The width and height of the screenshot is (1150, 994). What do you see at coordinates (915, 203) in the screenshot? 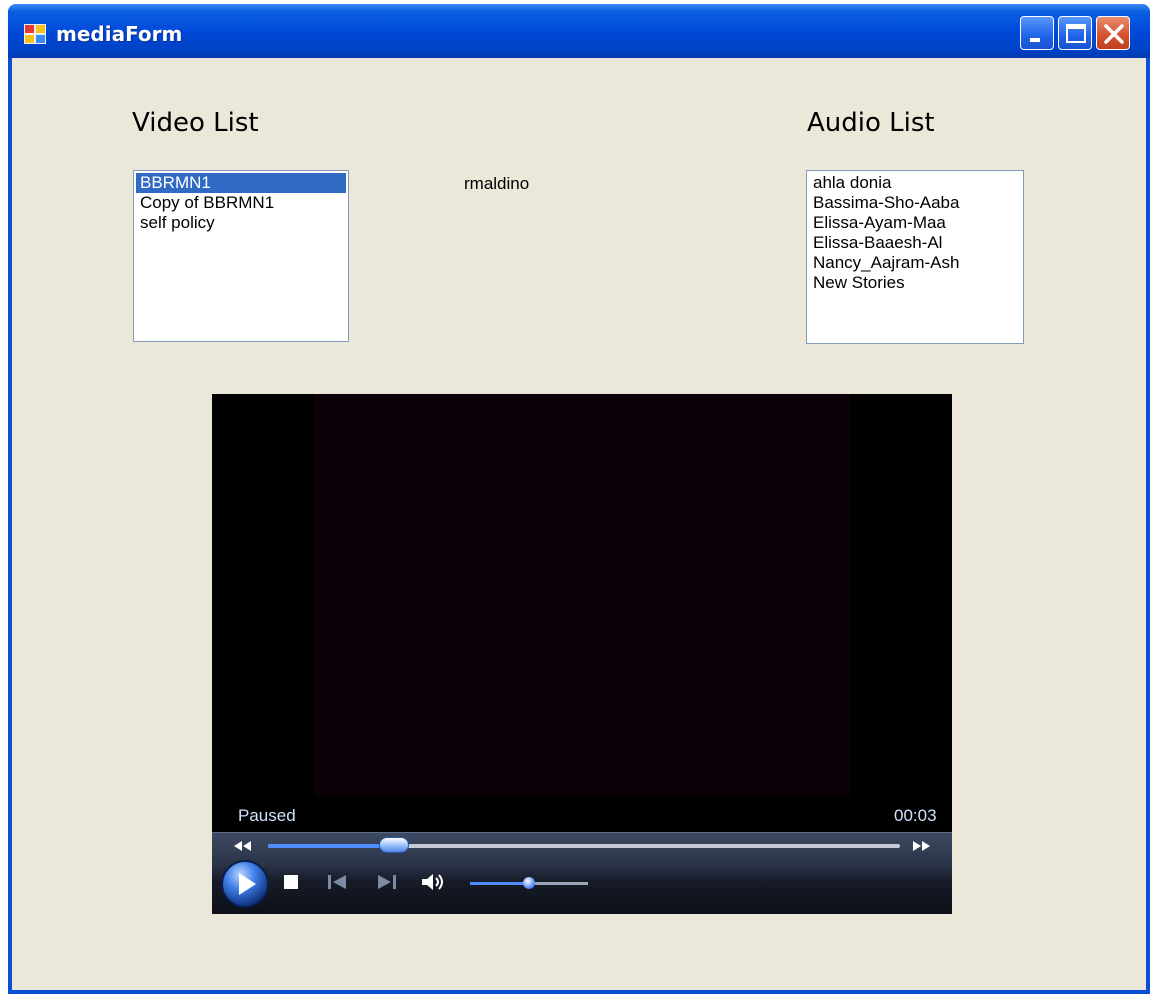
I see `audio-list-item: Bassima-Sho-Aaba` at bounding box center [915, 203].